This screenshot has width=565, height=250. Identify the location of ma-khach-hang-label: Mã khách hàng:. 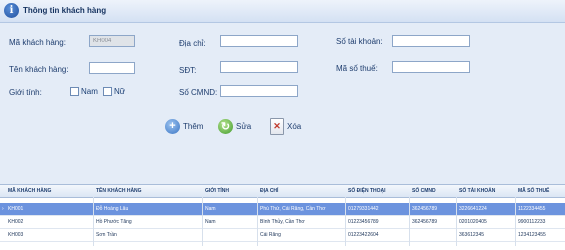
(37, 42).